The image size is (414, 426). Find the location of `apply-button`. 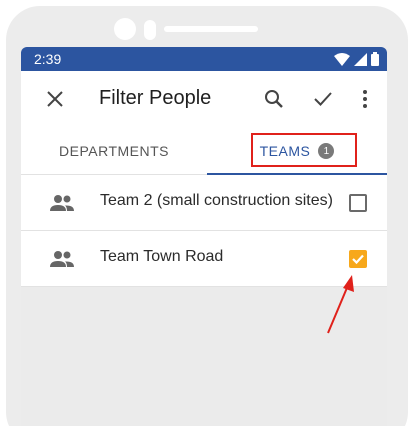

apply-button is located at coordinates (323, 99).